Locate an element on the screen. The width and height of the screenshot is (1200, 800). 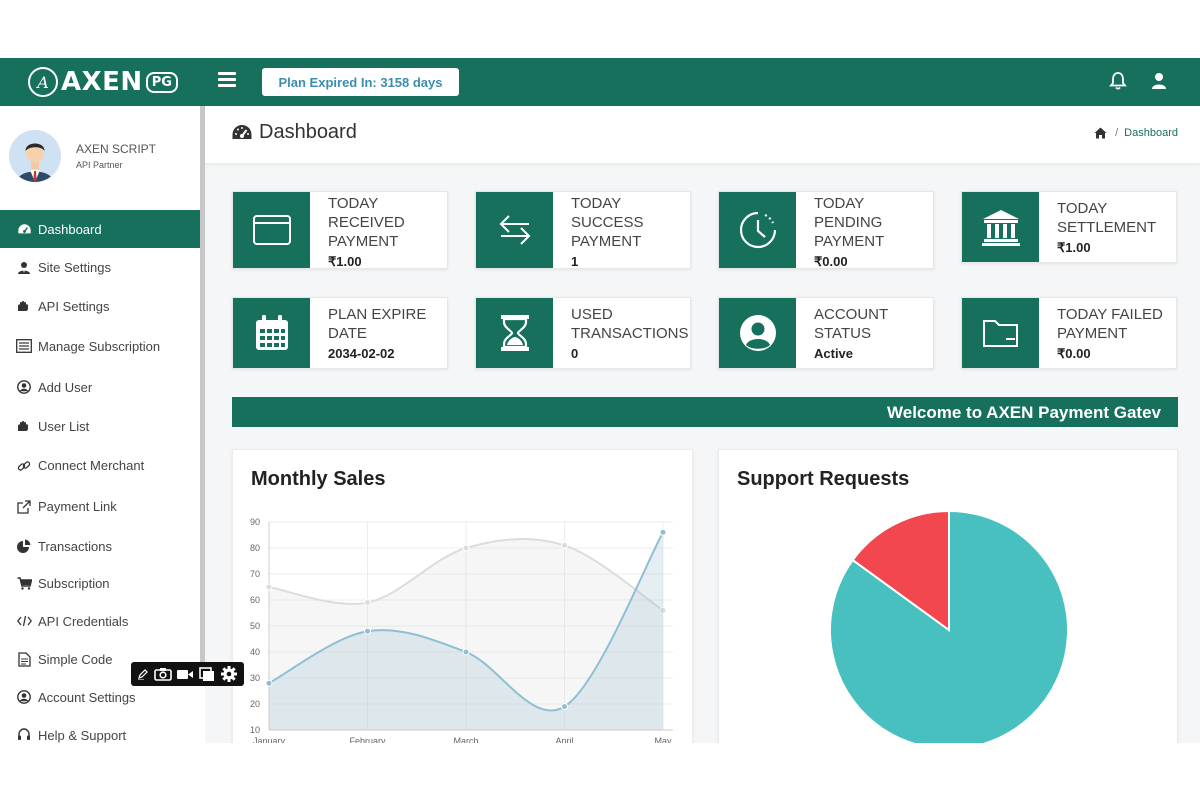
sidebar-item-dashboard: Dashboard is located at coordinates (100, 229).